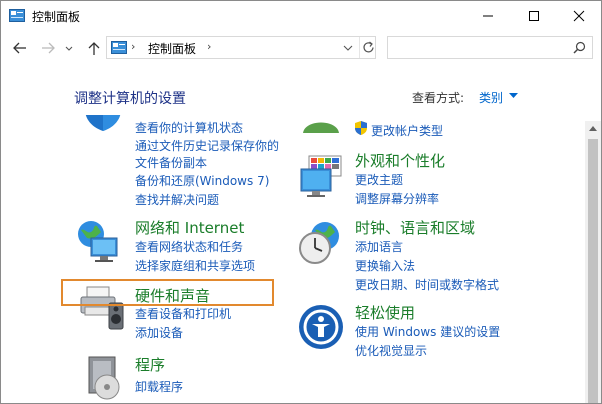 This screenshot has width=602, height=404. Describe the element at coordinates (579, 47) in the screenshot. I see `search-icon` at that location.